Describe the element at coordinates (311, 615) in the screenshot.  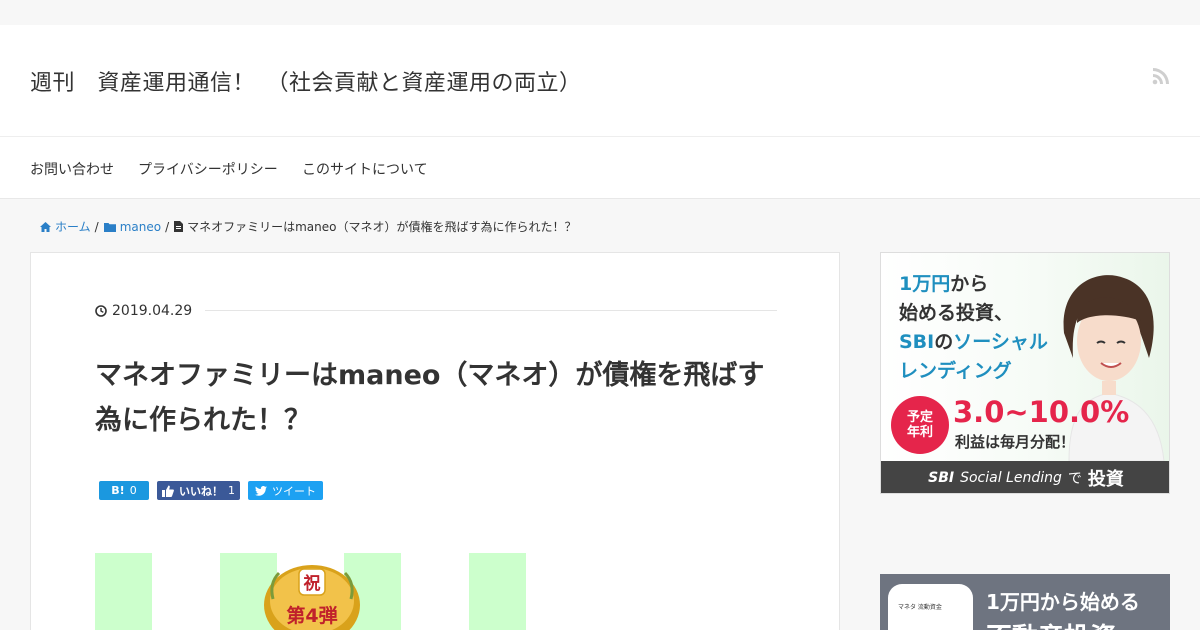
I see `badge-main-text: 第4弾` at that location.